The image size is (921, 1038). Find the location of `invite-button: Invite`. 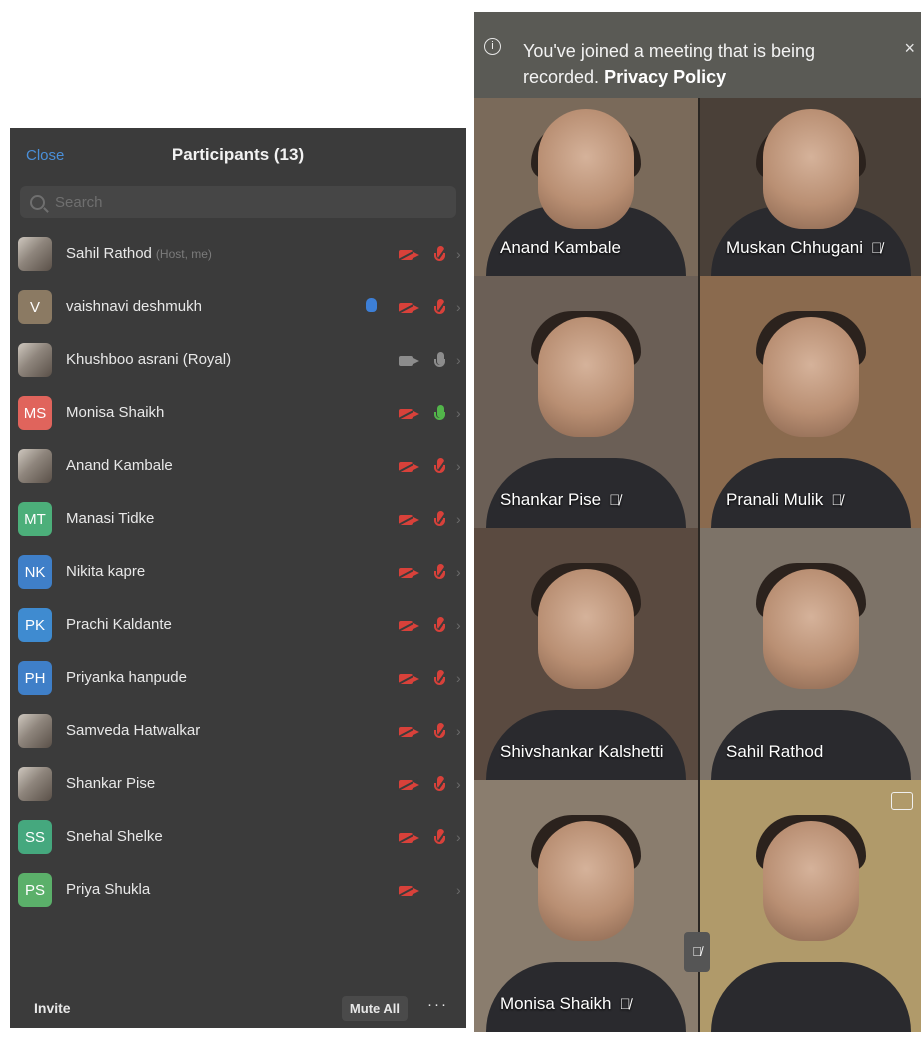

invite-button: Invite is located at coordinates (52, 1008).